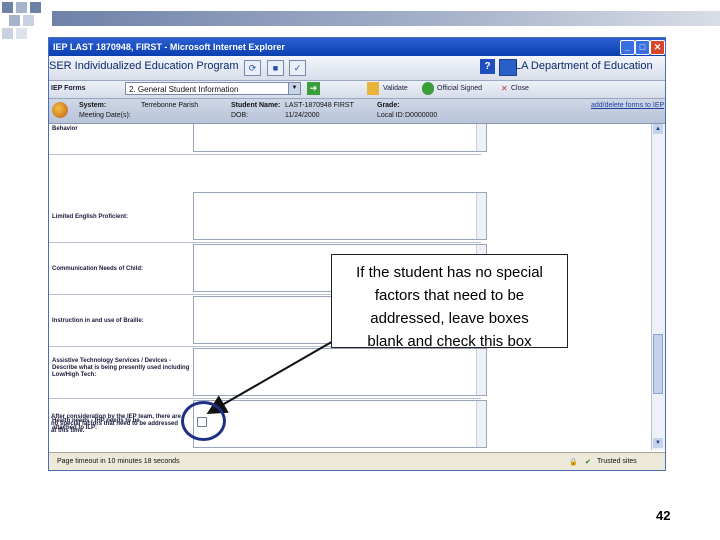  What do you see at coordinates (449, 318) in the screenshot?
I see `callout-line: addressed, leave boxes` at bounding box center [449, 318].